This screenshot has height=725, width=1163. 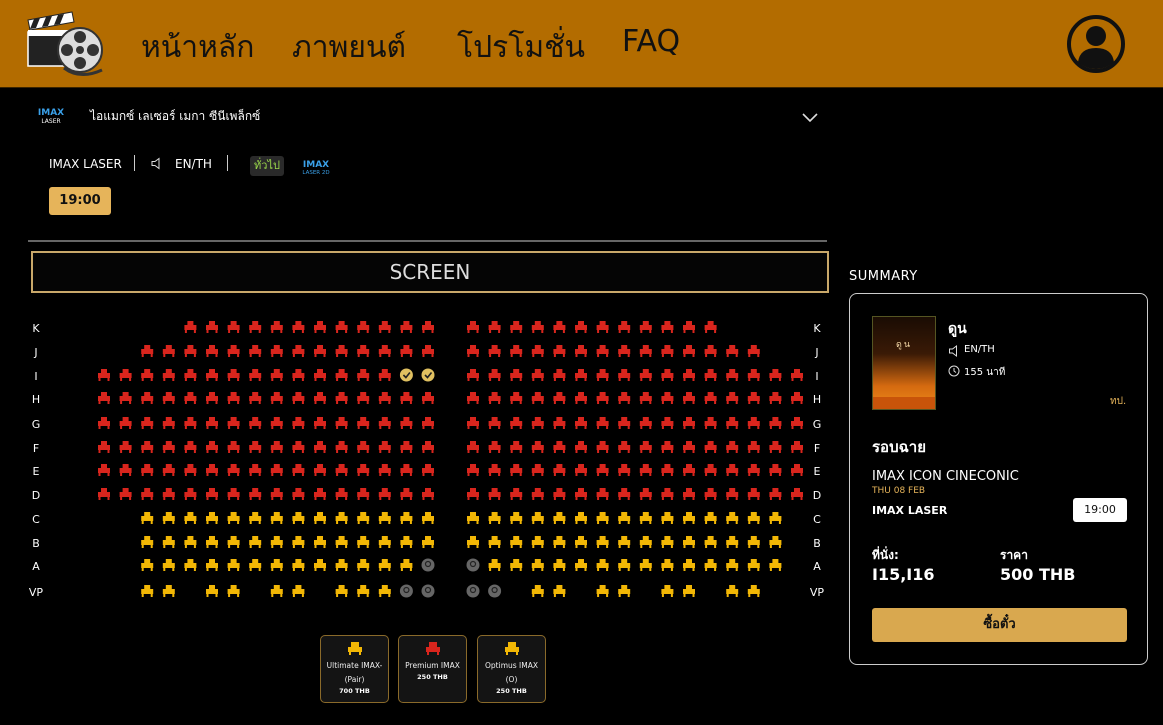 What do you see at coordinates (537, 447) in the screenshot?
I see `seat-F20` at bounding box center [537, 447].